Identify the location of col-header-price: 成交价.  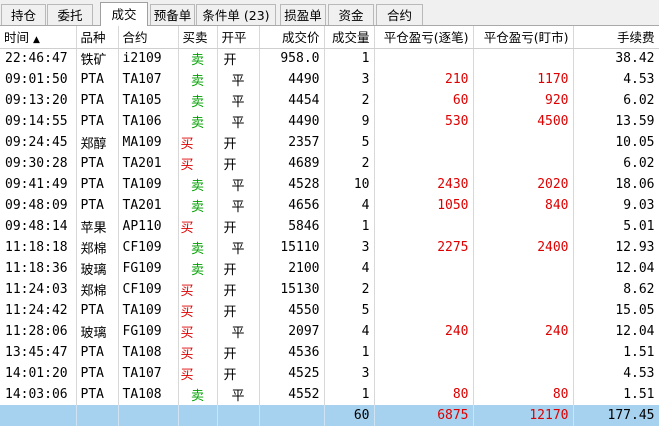
(292, 37).